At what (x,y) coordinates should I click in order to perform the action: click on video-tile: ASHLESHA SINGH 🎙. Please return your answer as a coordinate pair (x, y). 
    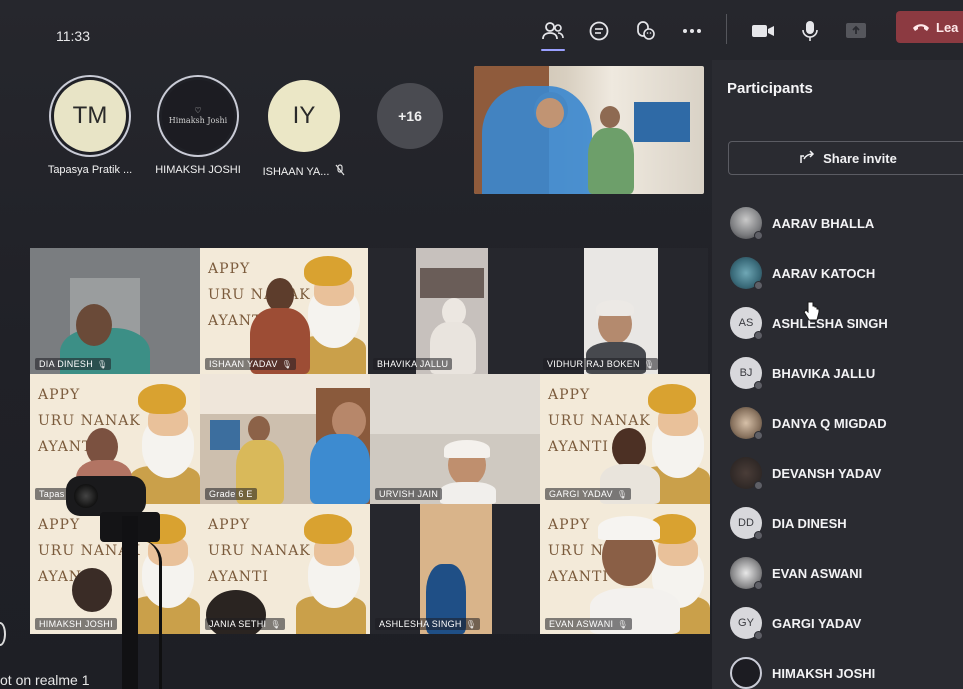
    Looking at the image, I should click on (455, 569).